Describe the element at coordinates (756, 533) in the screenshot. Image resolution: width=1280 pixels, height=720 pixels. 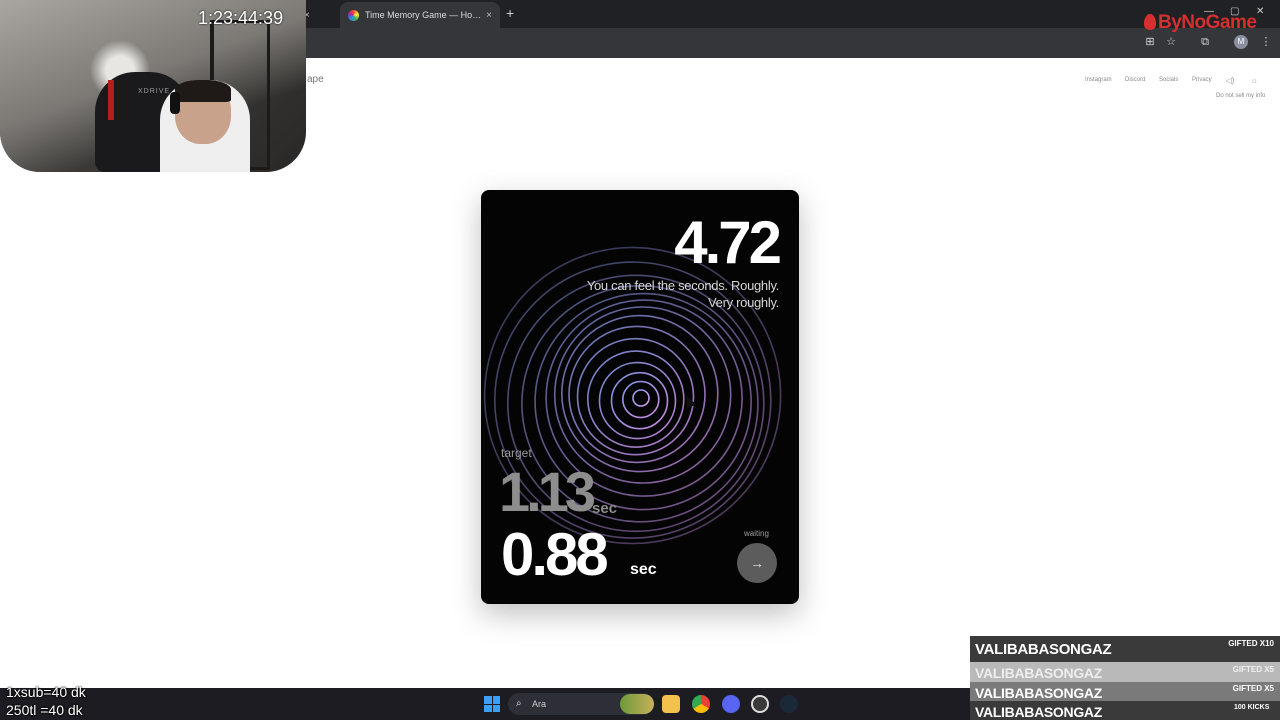
I see `status-label: waiting` at that location.